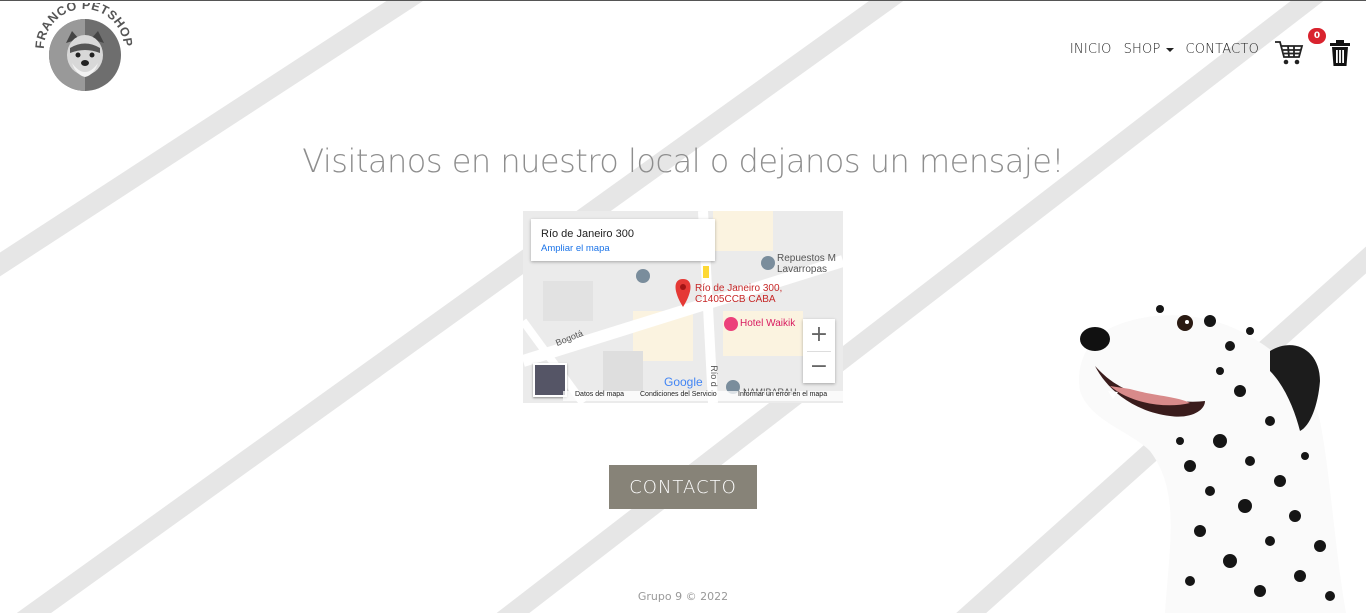  I want to click on zoom-in-button: +, so click(819, 335).